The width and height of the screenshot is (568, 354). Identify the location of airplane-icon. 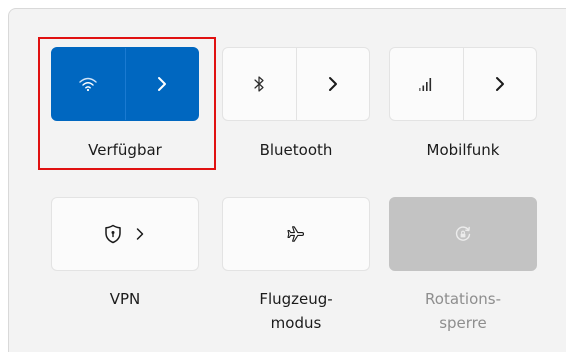
(296, 234).